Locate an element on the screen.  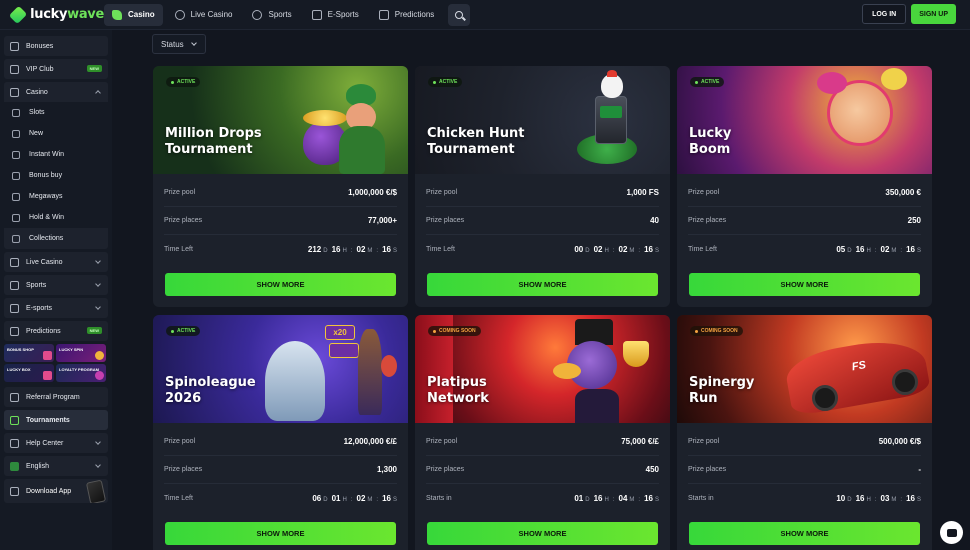
sidebar-sub-megaways: Megaways is located at coordinates (56, 196).